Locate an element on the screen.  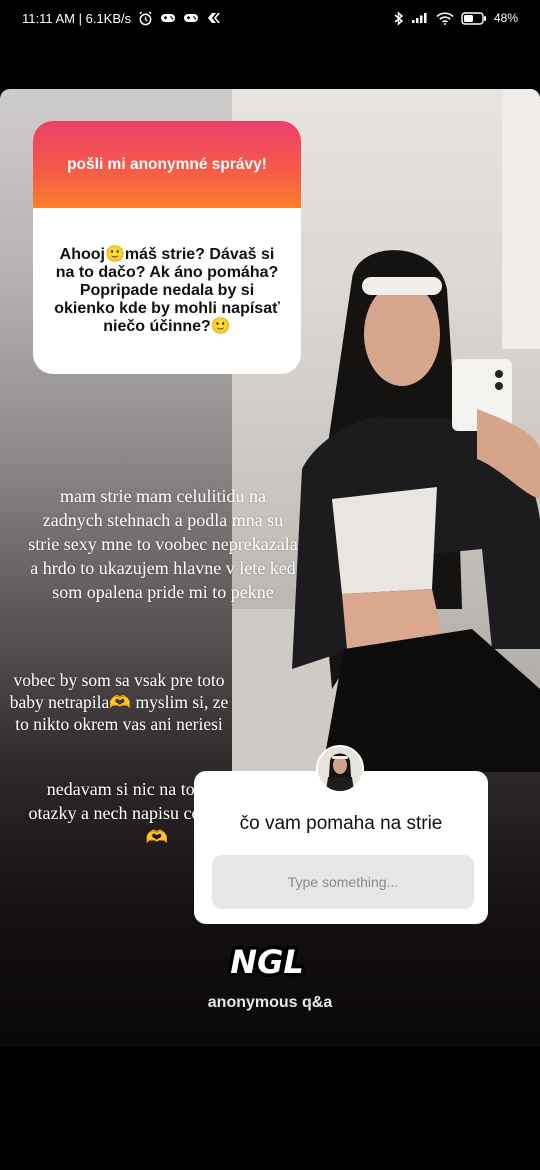
wifi-icon is located at coordinates (445, 18).